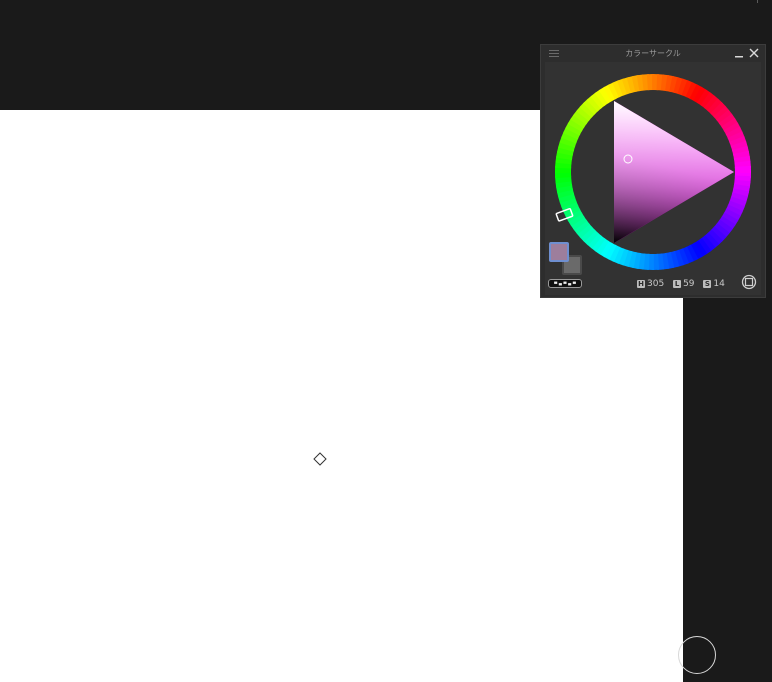 The image size is (772, 682). I want to click on saturation-lightness-triangle, so click(674, 172).